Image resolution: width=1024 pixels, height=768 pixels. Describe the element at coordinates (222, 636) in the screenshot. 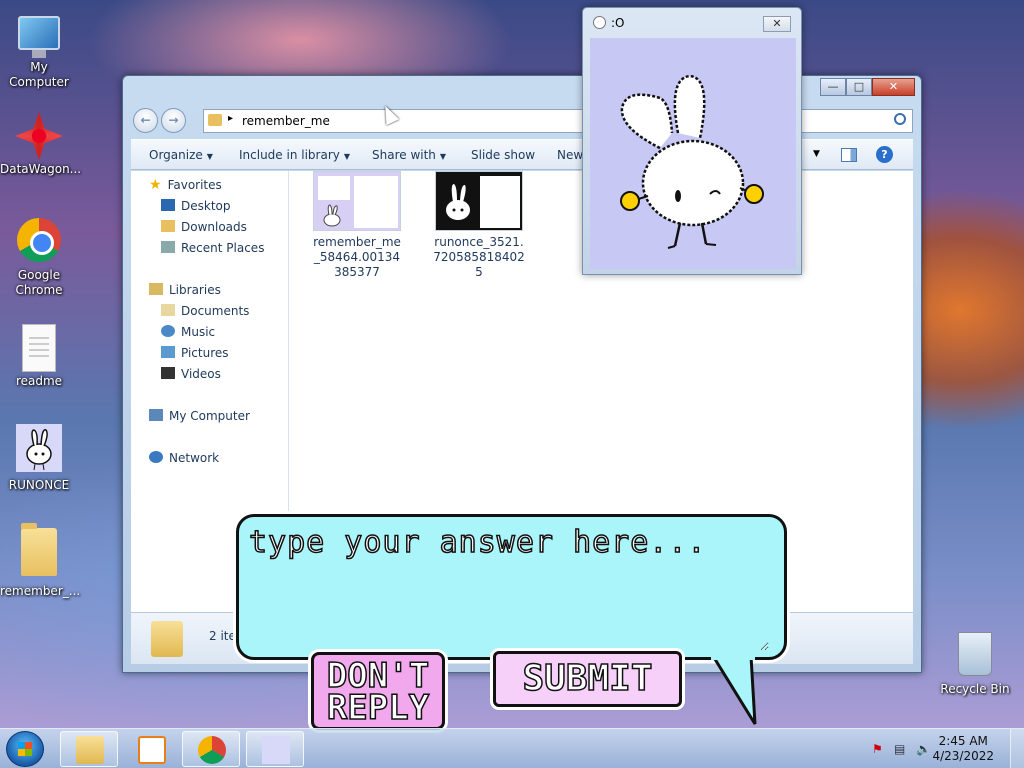

I see `item-count: 2 ite` at that location.